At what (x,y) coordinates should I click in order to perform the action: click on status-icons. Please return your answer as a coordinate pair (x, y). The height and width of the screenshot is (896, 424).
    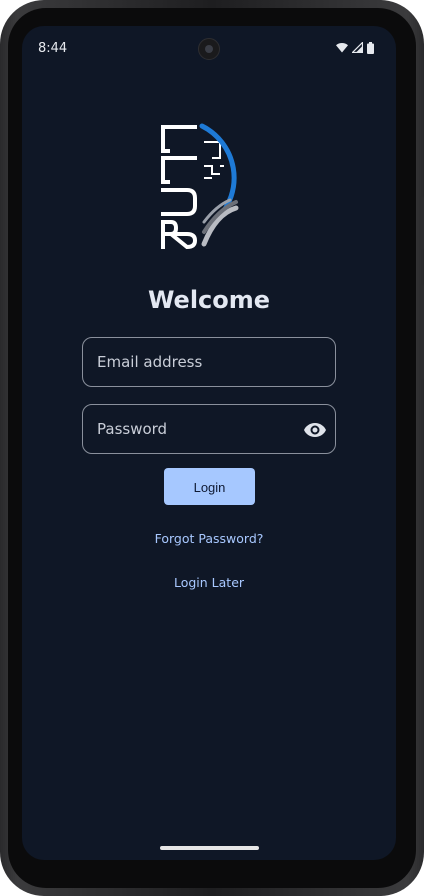
    Looking at the image, I should click on (353, 48).